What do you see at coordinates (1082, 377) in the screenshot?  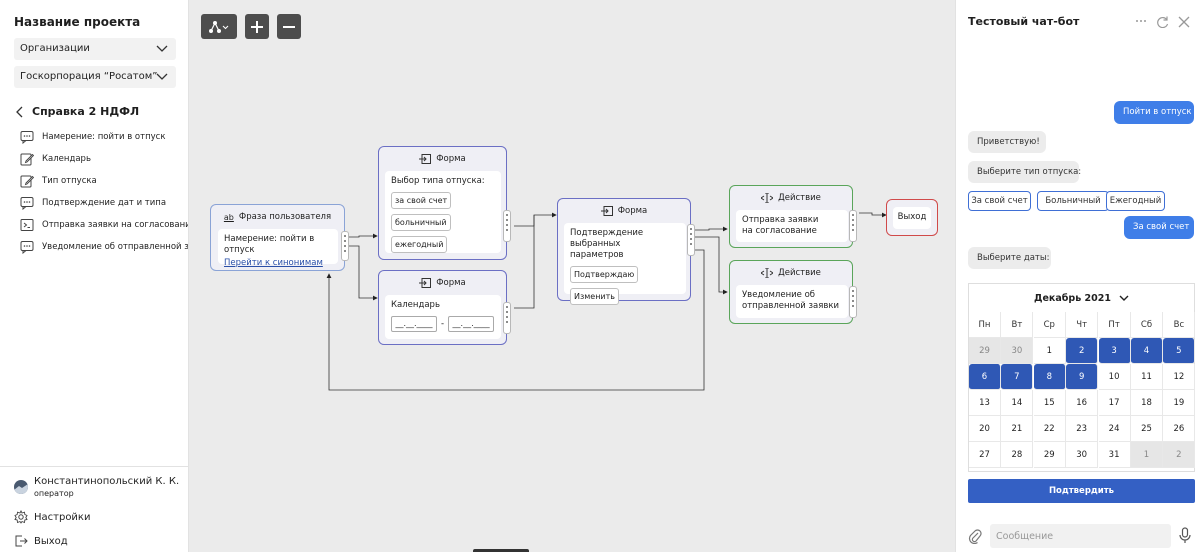 I see `calendar-day: 9` at bounding box center [1082, 377].